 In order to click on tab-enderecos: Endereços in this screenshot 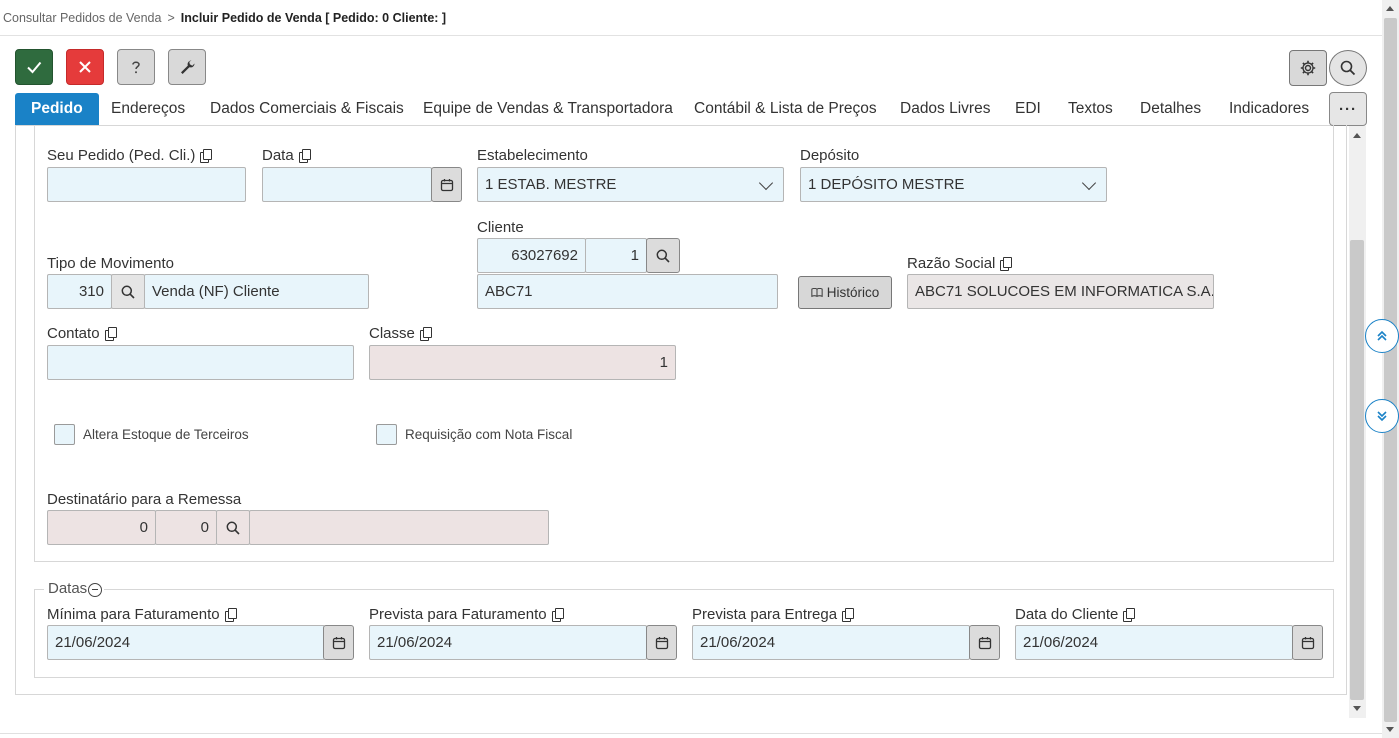, I will do `click(148, 109)`.